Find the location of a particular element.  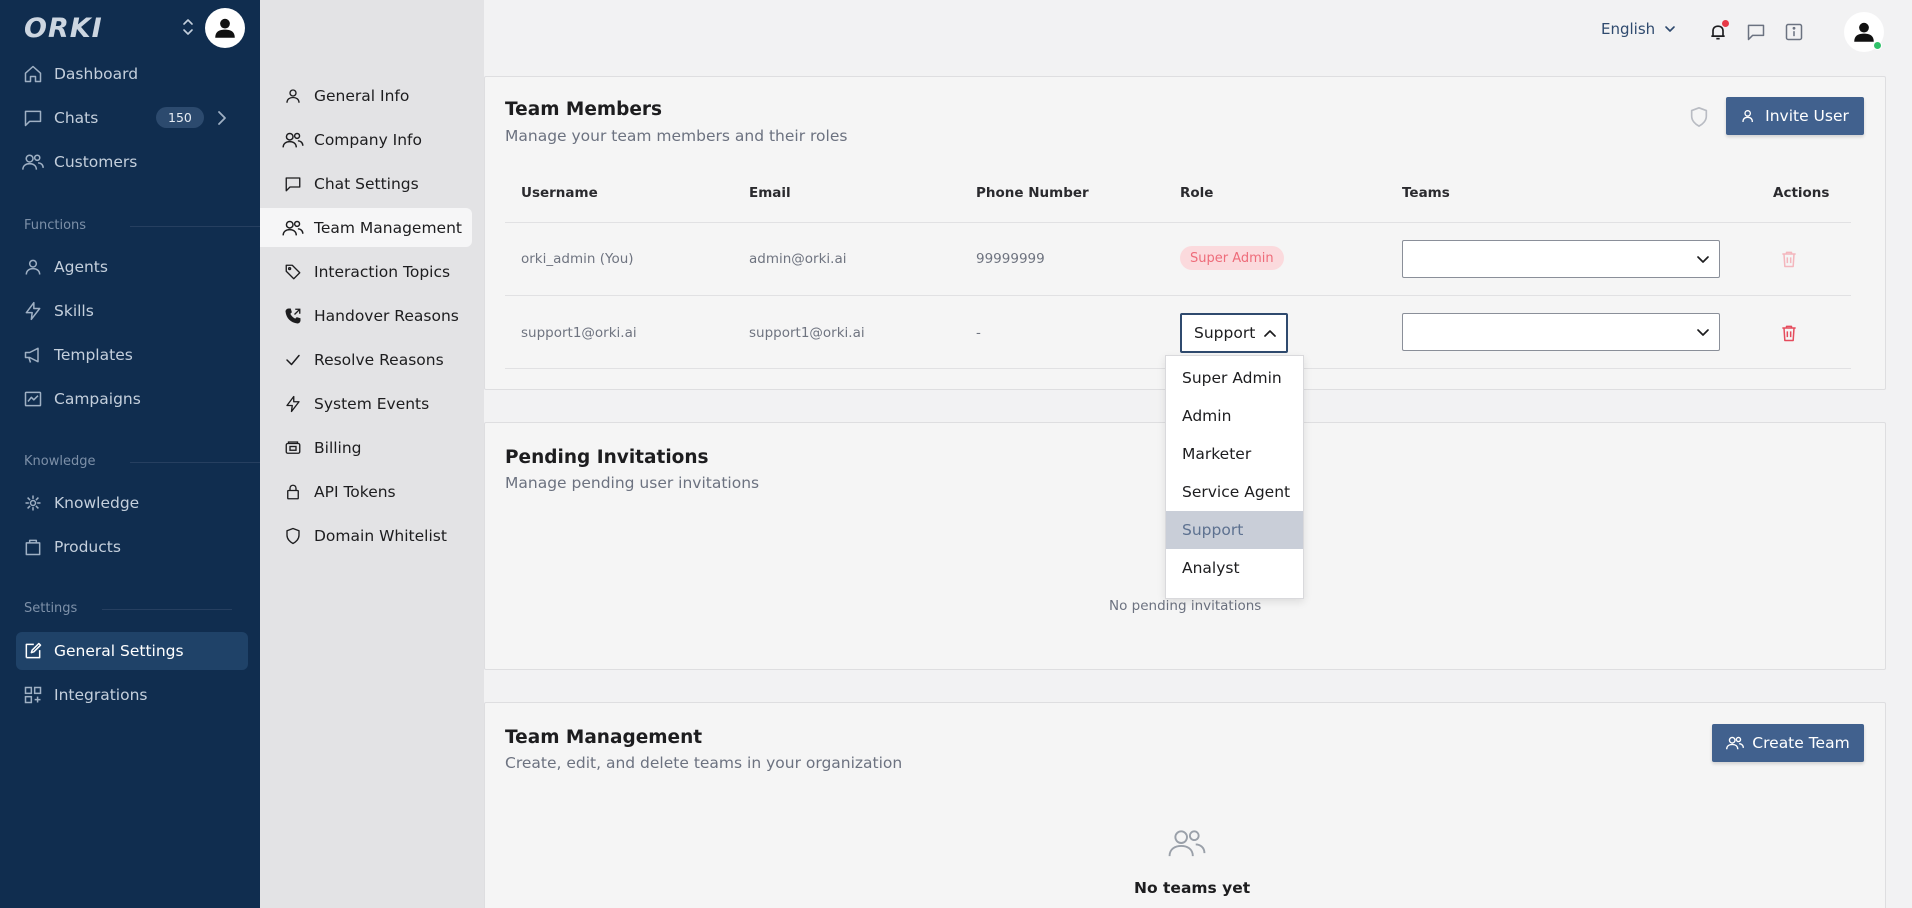

sidebar-item-customers: Customers is located at coordinates (132, 162).